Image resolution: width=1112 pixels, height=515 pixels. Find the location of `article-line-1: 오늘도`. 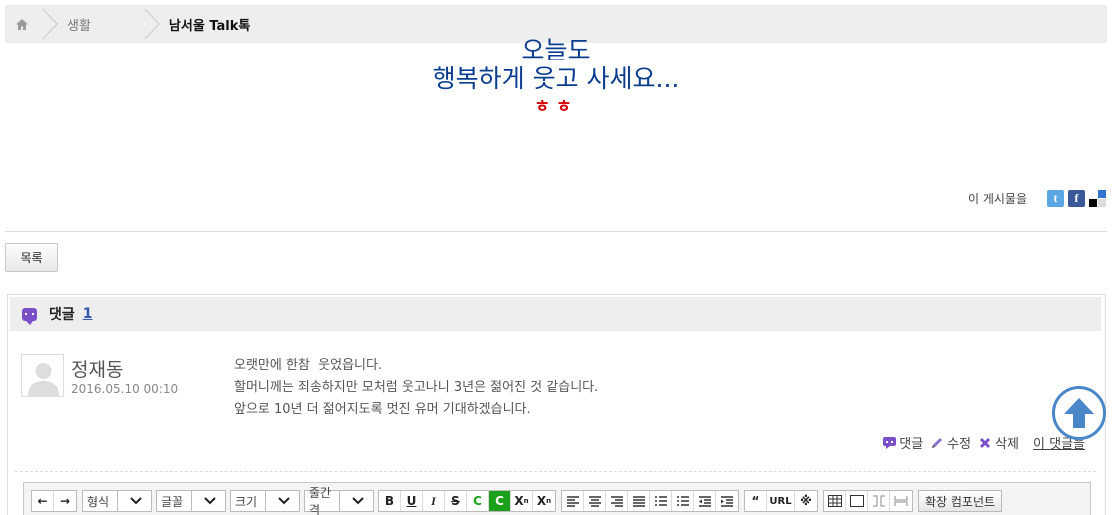

article-line-1: 오늘도 is located at coordinates (556, 48).